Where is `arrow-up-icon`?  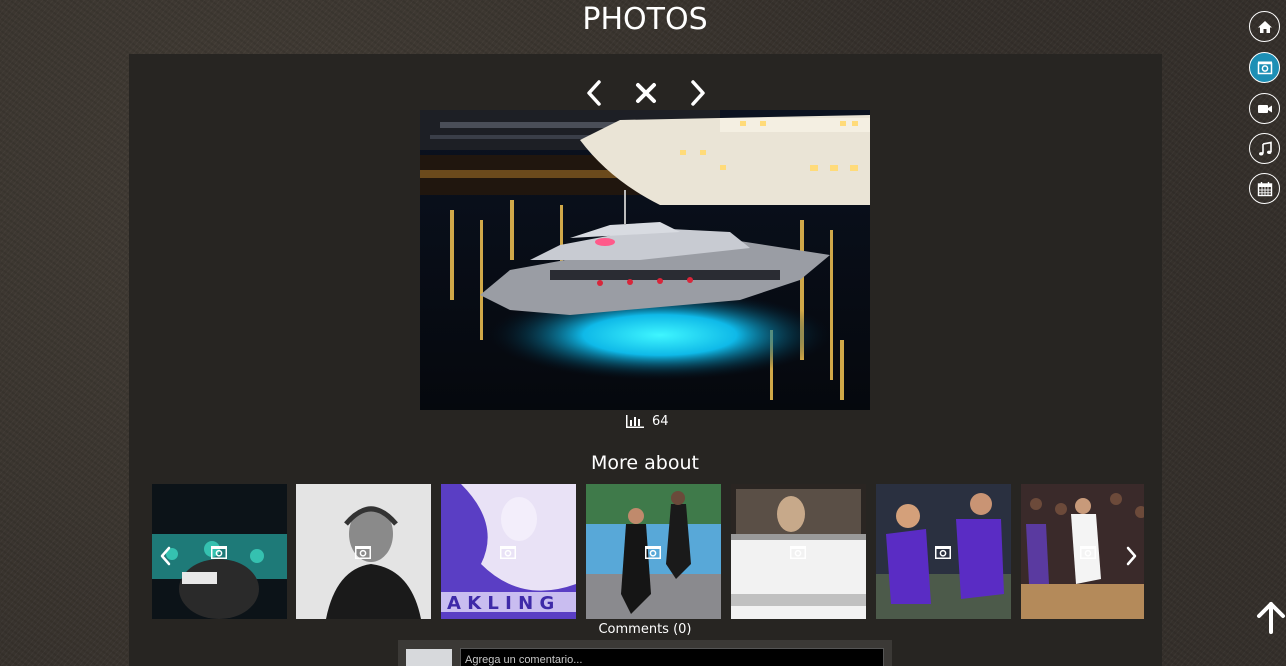 arrow-up-icon is located at coordinates (1271, 618).